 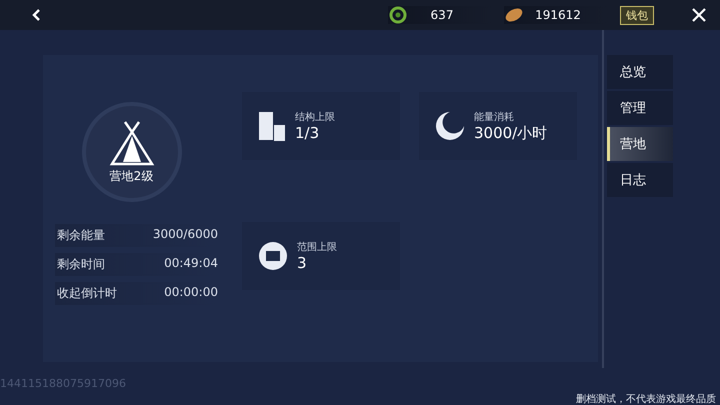 What do you see at coordinates (511, 133) in the screenshot?
I see `card-value: 3000/小时` at bounding box center [511, 133].